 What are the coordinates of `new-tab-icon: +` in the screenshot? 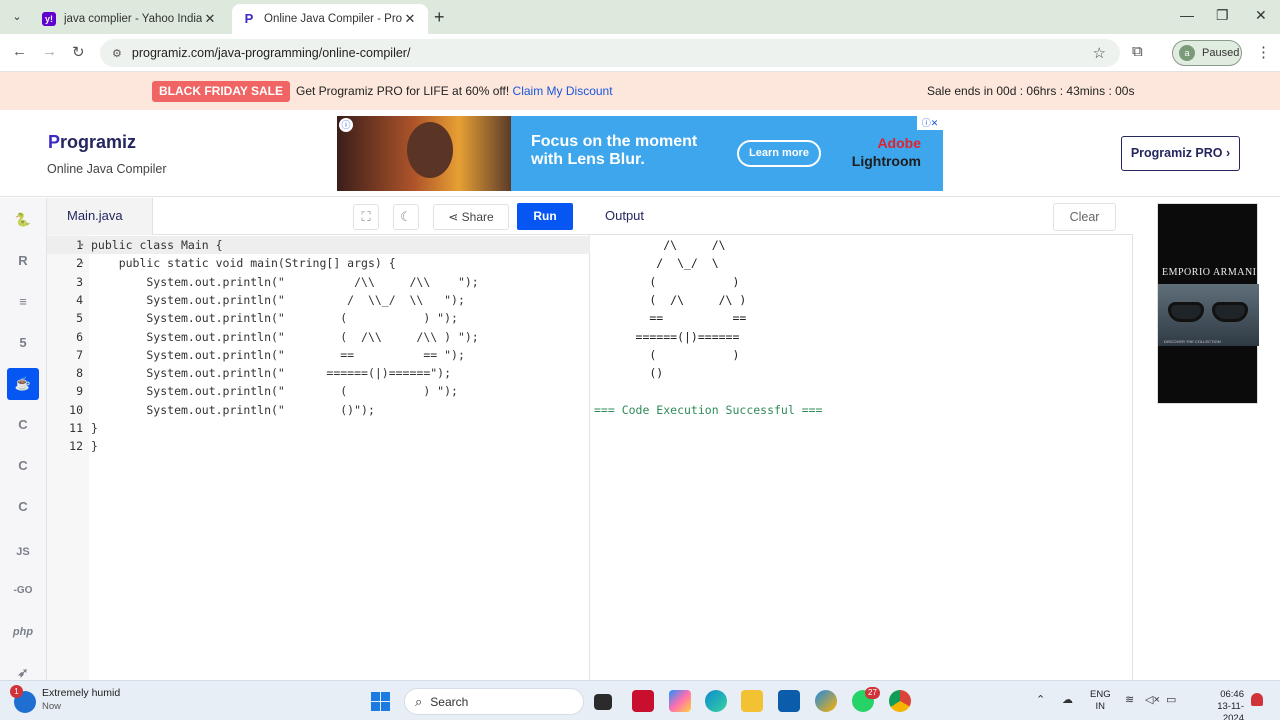 It's located at (439, 17).